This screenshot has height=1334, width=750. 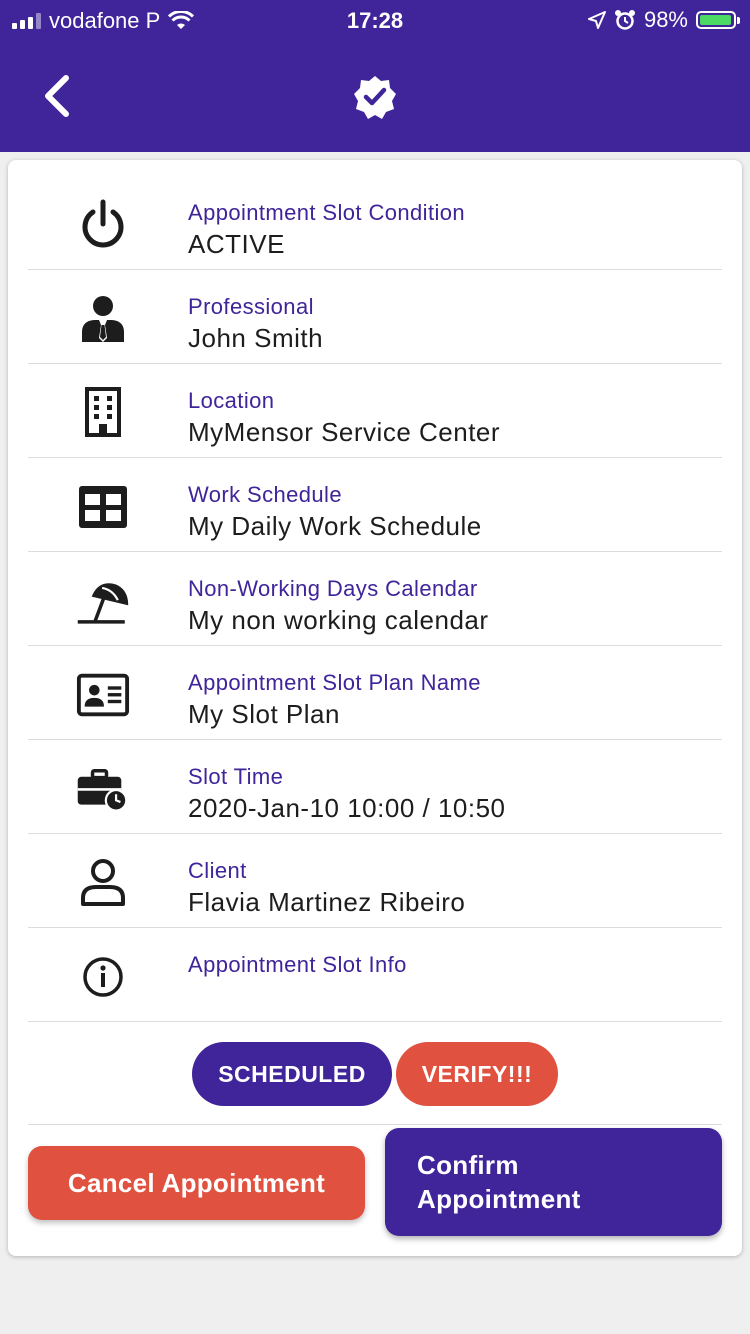 What do you see at coordinates (264, 714) in the screenshot?
I see `detail-value: My Slot Plan` at bounding box center [264, 714].